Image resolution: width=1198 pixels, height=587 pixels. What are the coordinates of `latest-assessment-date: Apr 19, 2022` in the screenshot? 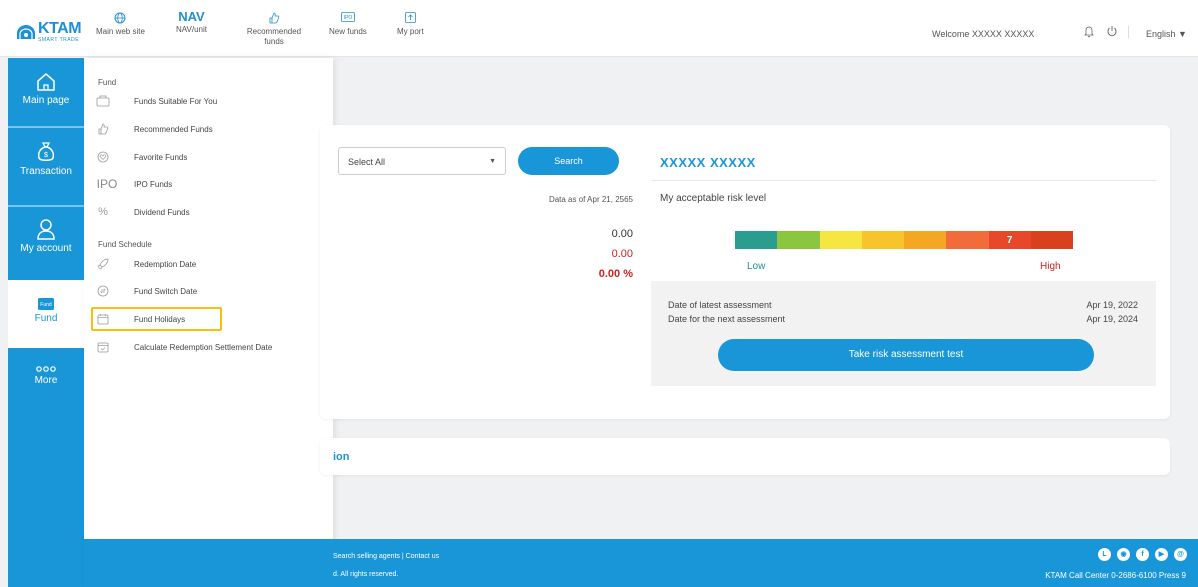 It's located at (1112, 305).